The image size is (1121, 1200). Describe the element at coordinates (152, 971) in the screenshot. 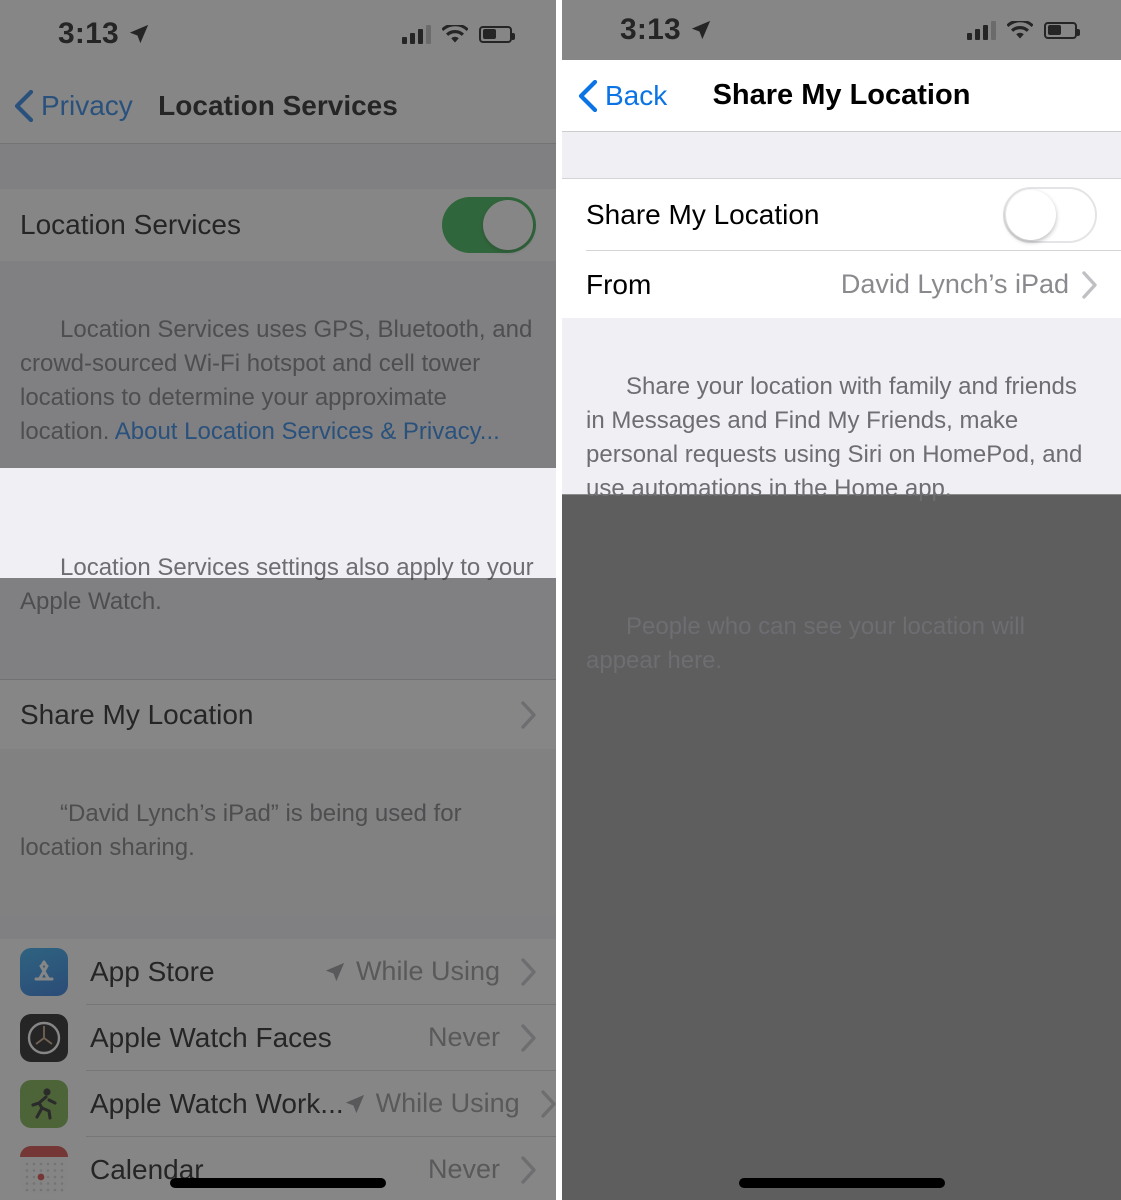

I see `app-name: App Store` at that location.